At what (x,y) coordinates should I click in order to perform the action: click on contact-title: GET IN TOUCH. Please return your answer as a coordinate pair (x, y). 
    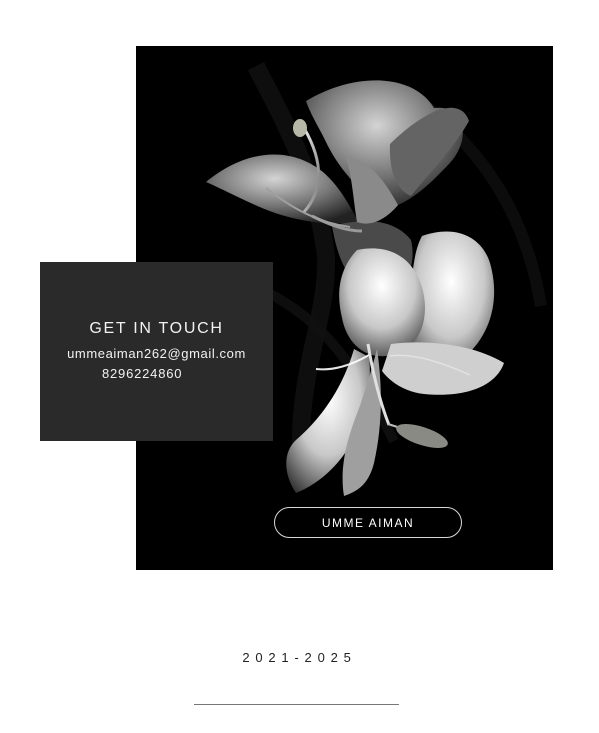
    Looking at the image, I should click on (156, 328).